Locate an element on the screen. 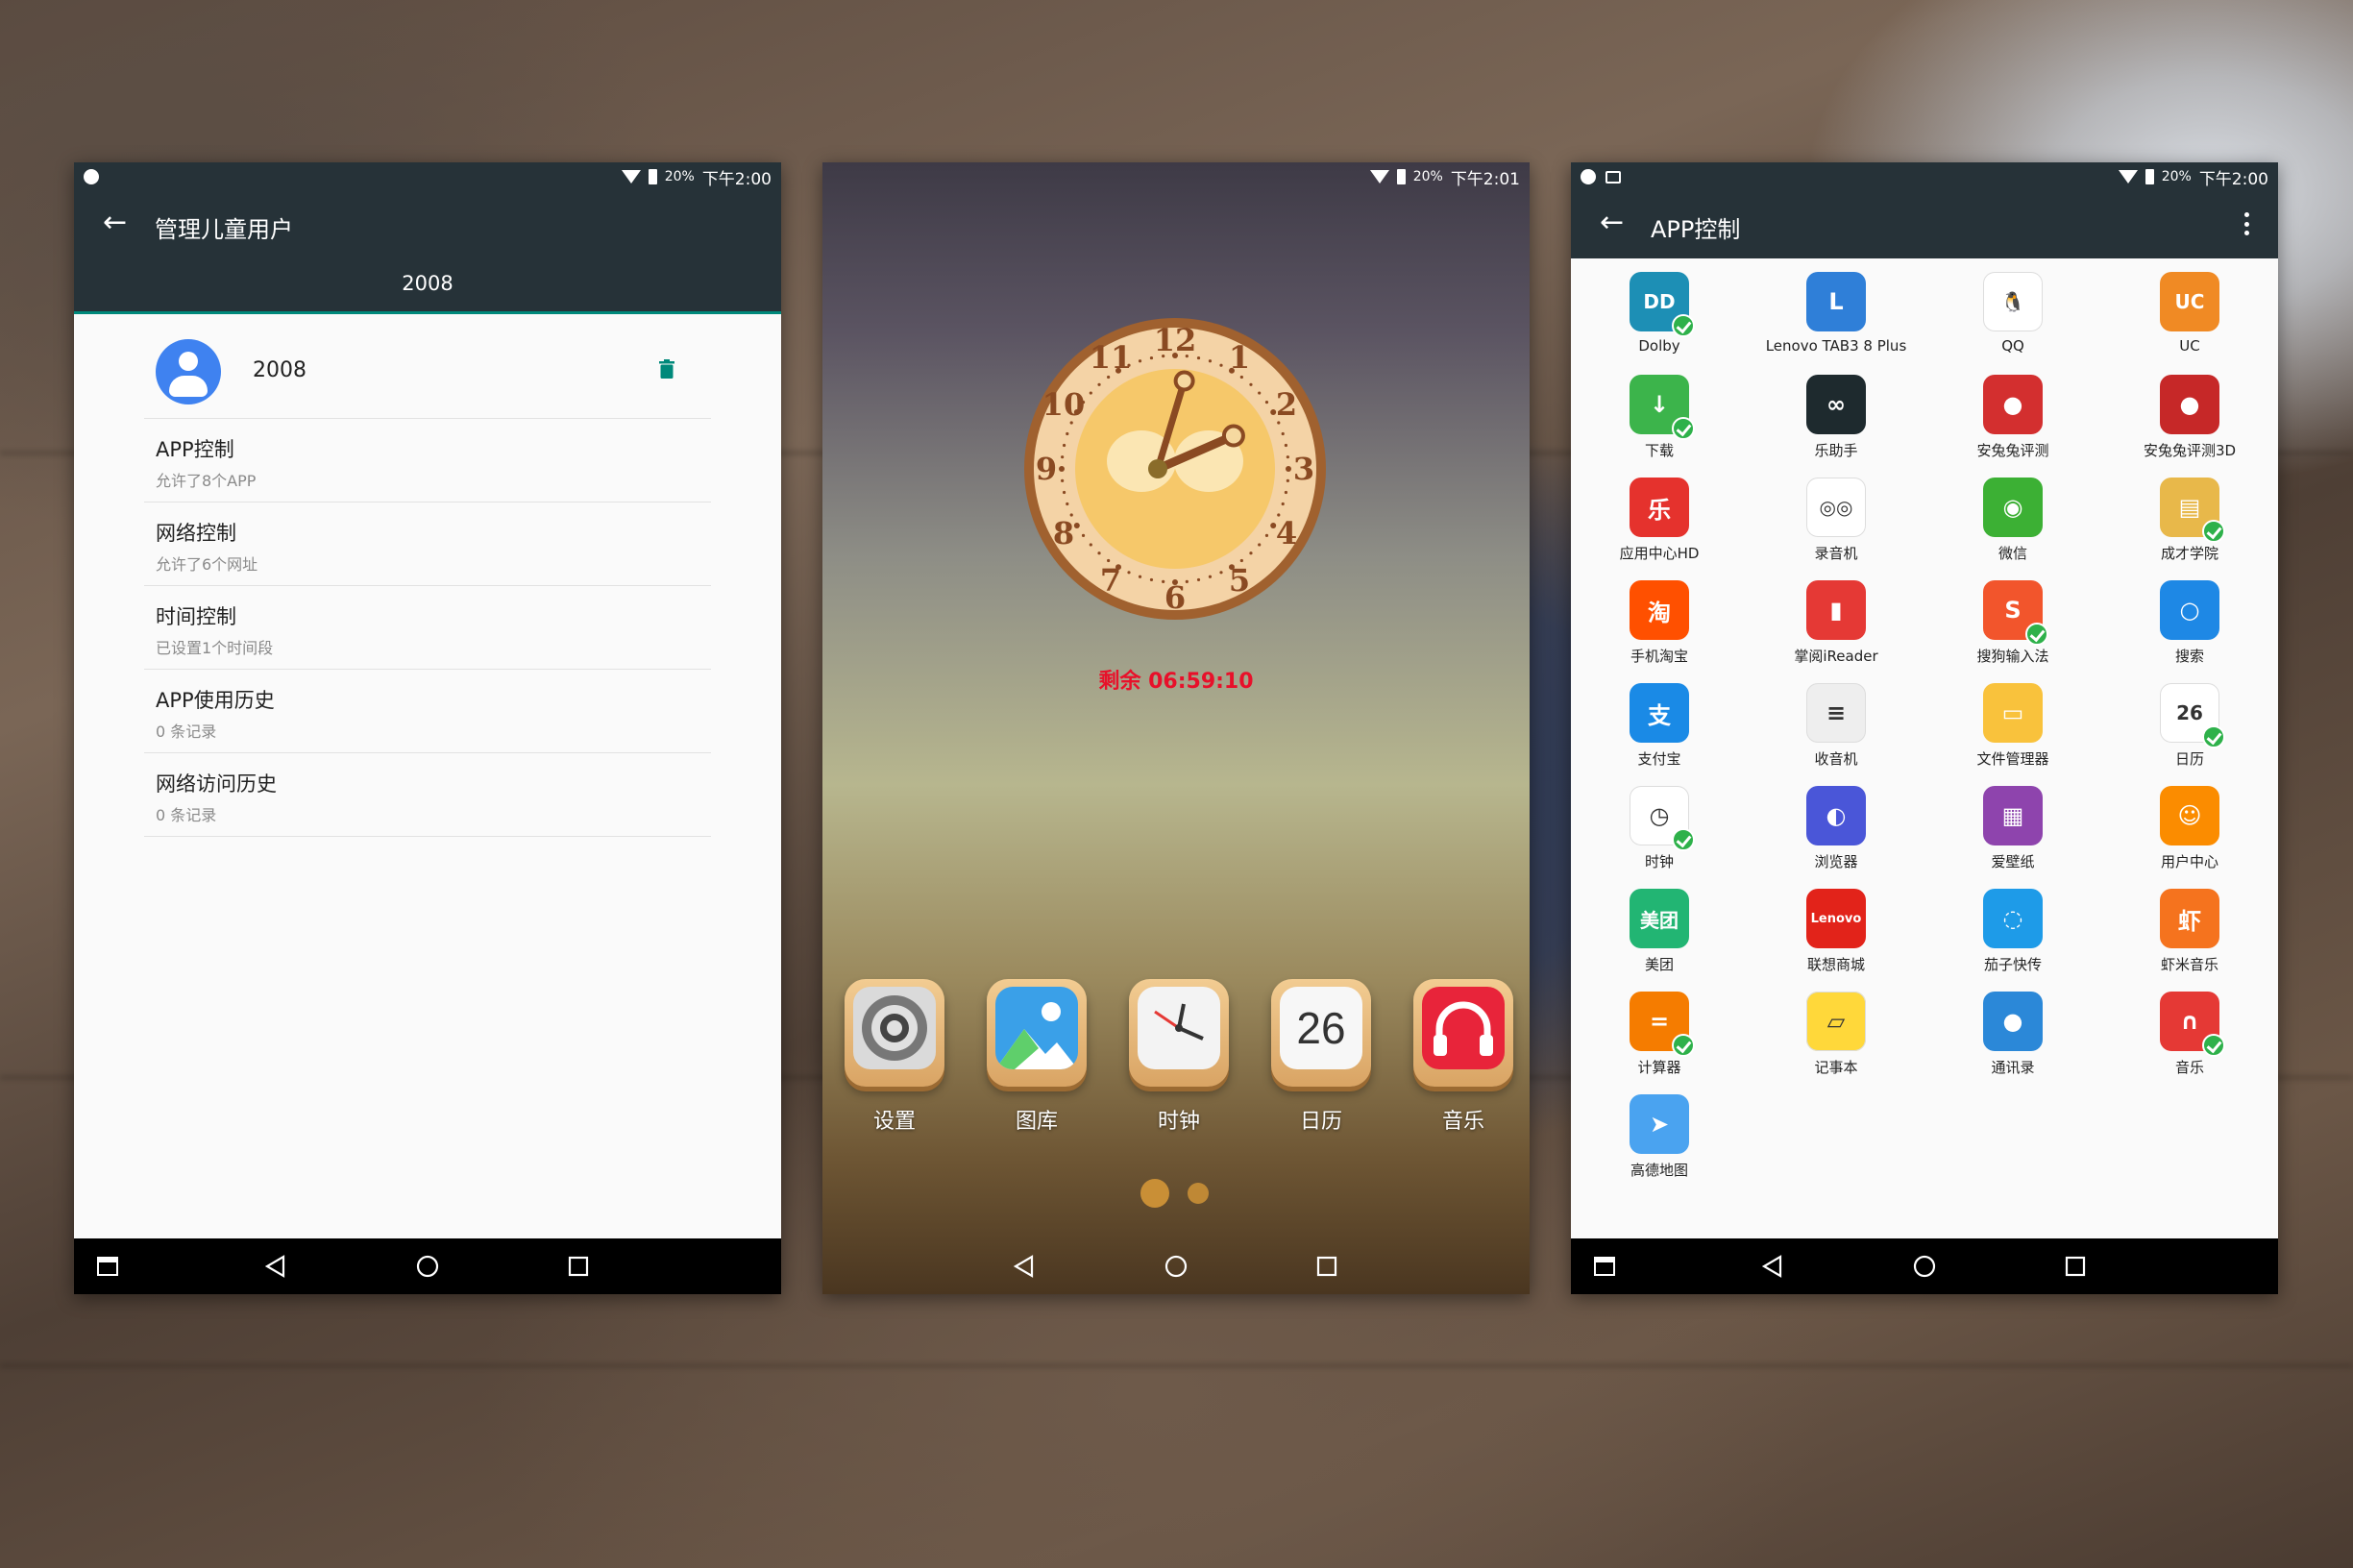 This screenshot has height=1568, width=2353. dock-app-clock: 时钟 is located at coordinates (1179, 1057).